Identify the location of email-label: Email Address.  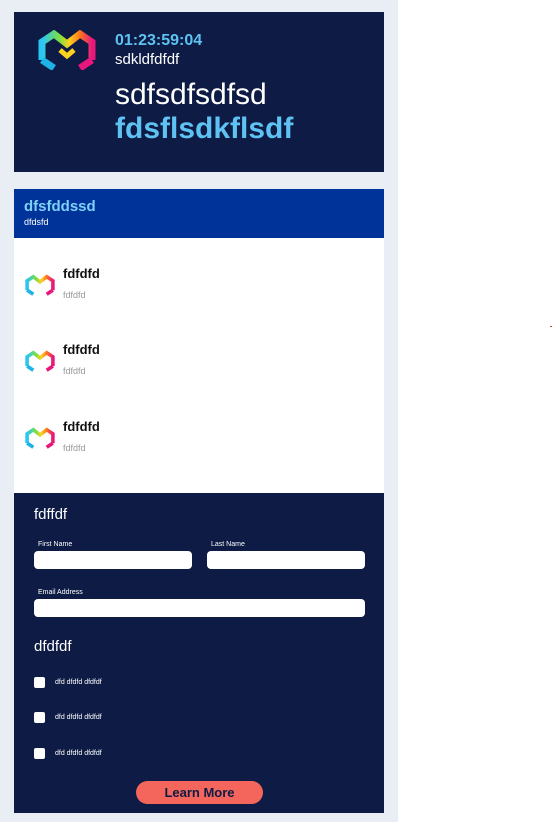
(60, 592).